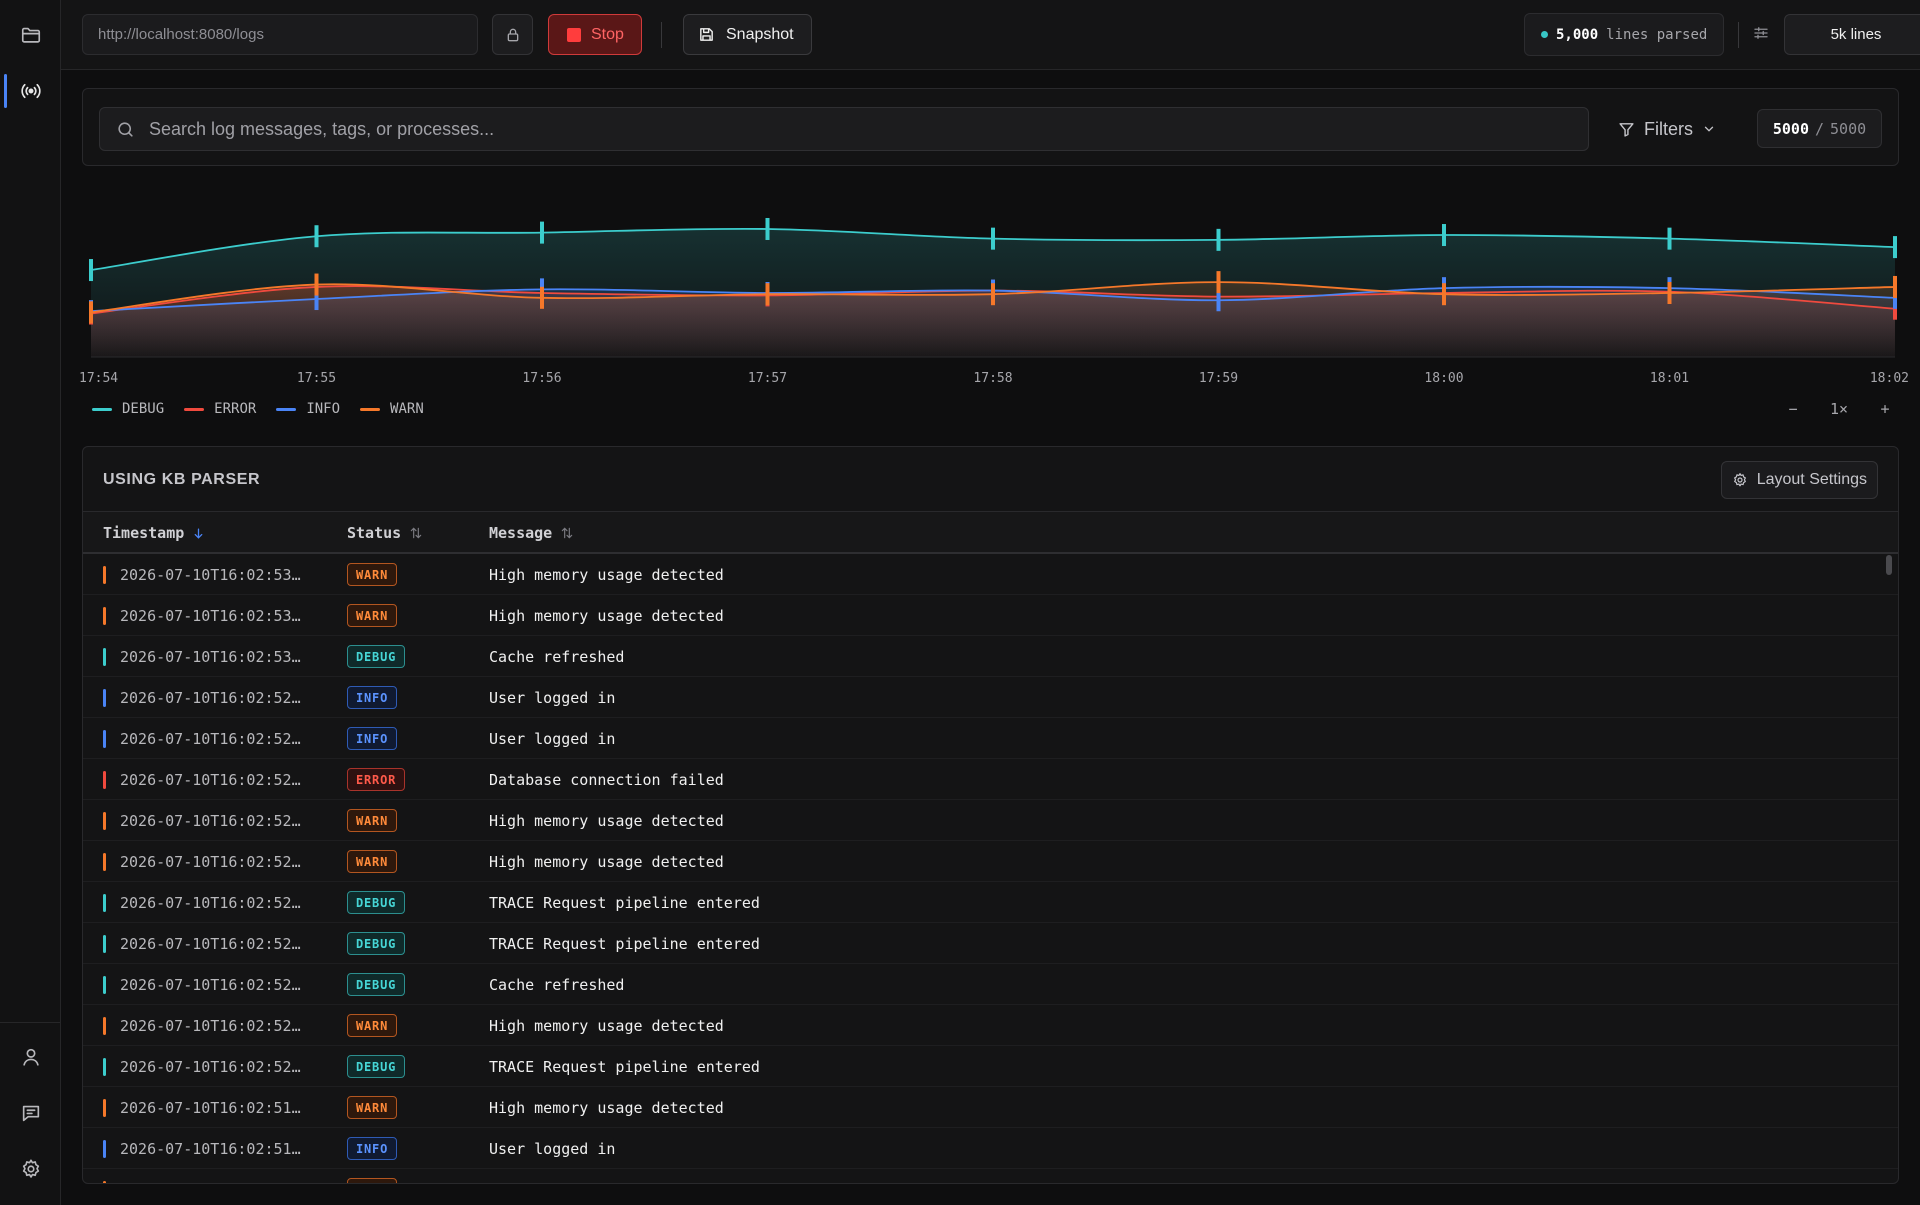 The width and height of the screenshot is (1920, 1205). I want to click on zoom-in-button: +, so click(1885, 409).